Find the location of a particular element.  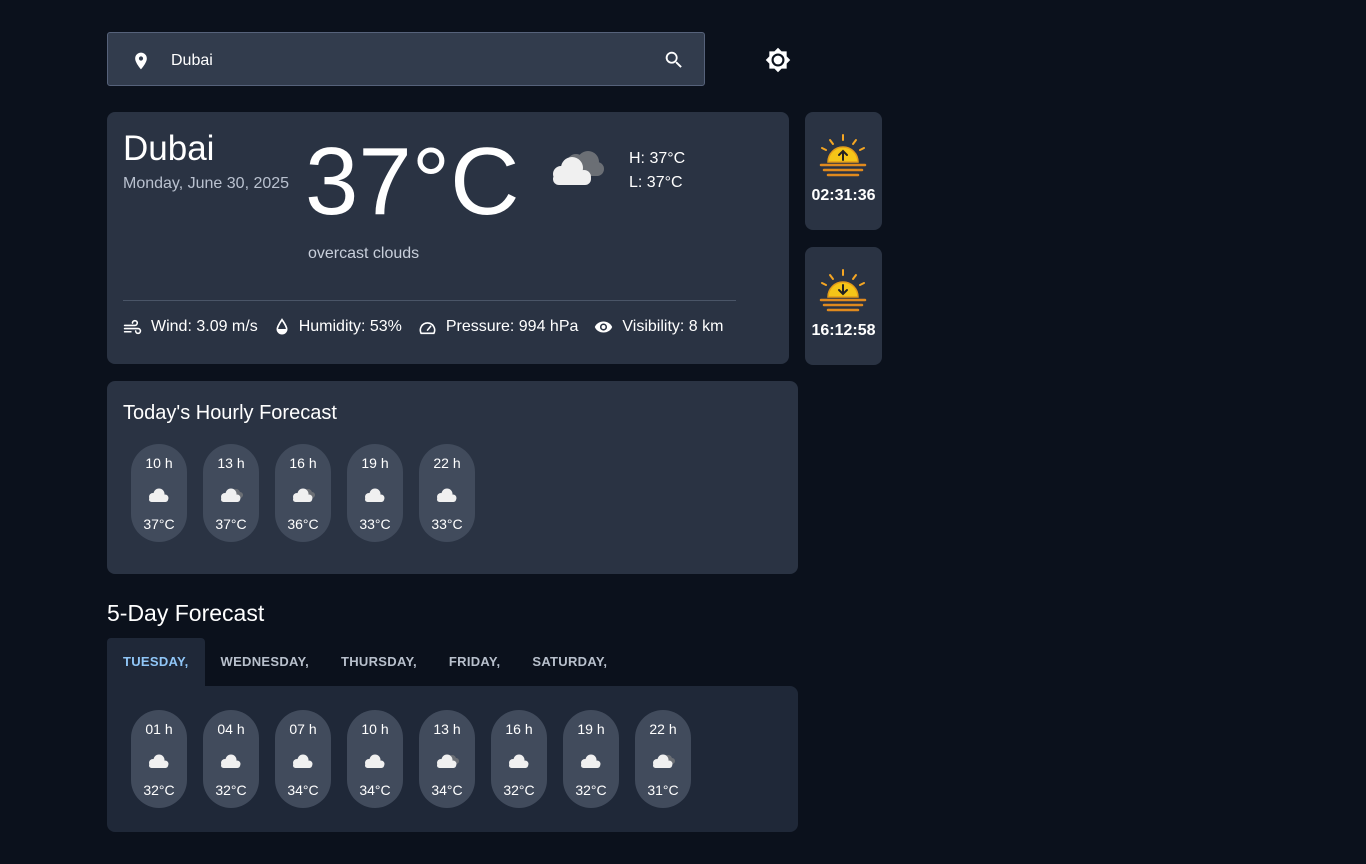

visibility-label: Visibility: 8 km is located at coordinates (673, 326).